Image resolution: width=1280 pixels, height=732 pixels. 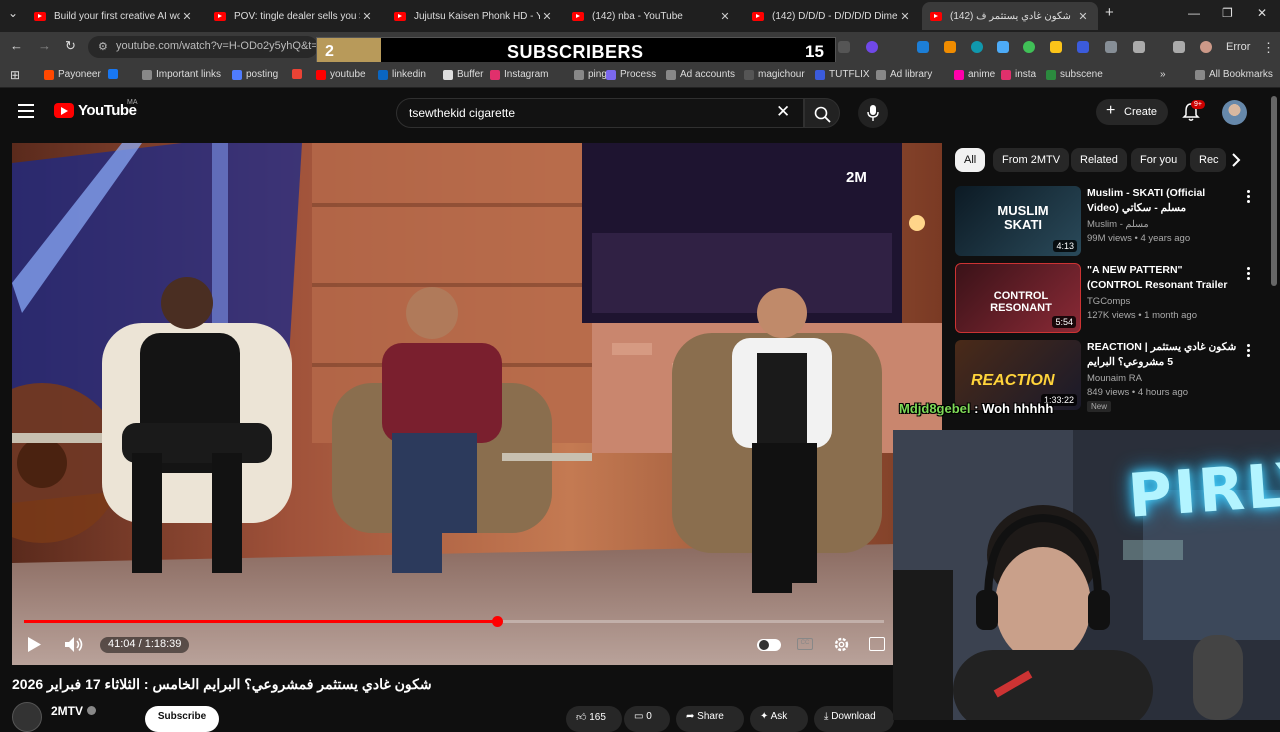 What do you see at coordinates (70, 46) in the screenshot?
I see `reload-icon: ↻` at bounding box center [70, 46].